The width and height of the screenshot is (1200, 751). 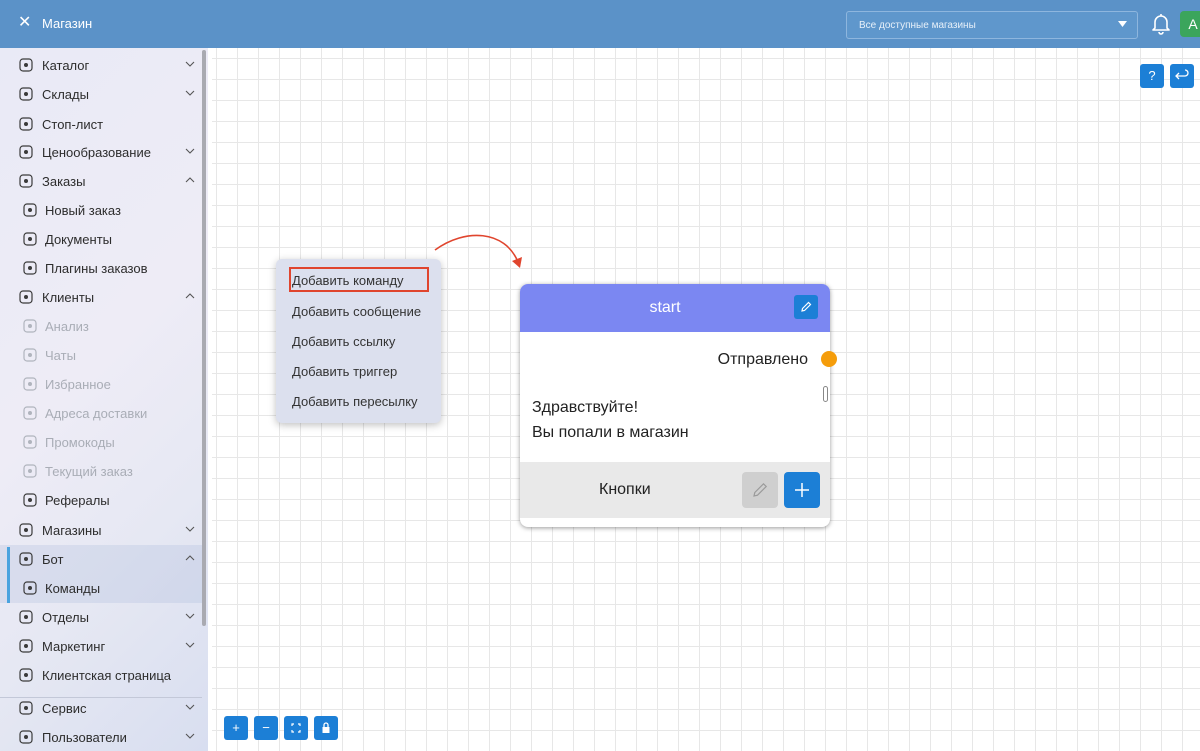 What do you see at coordinates (78, 384) in the screenshot?
I see `sidebar-item-label: Избранное` at bounding box center [78, 384].